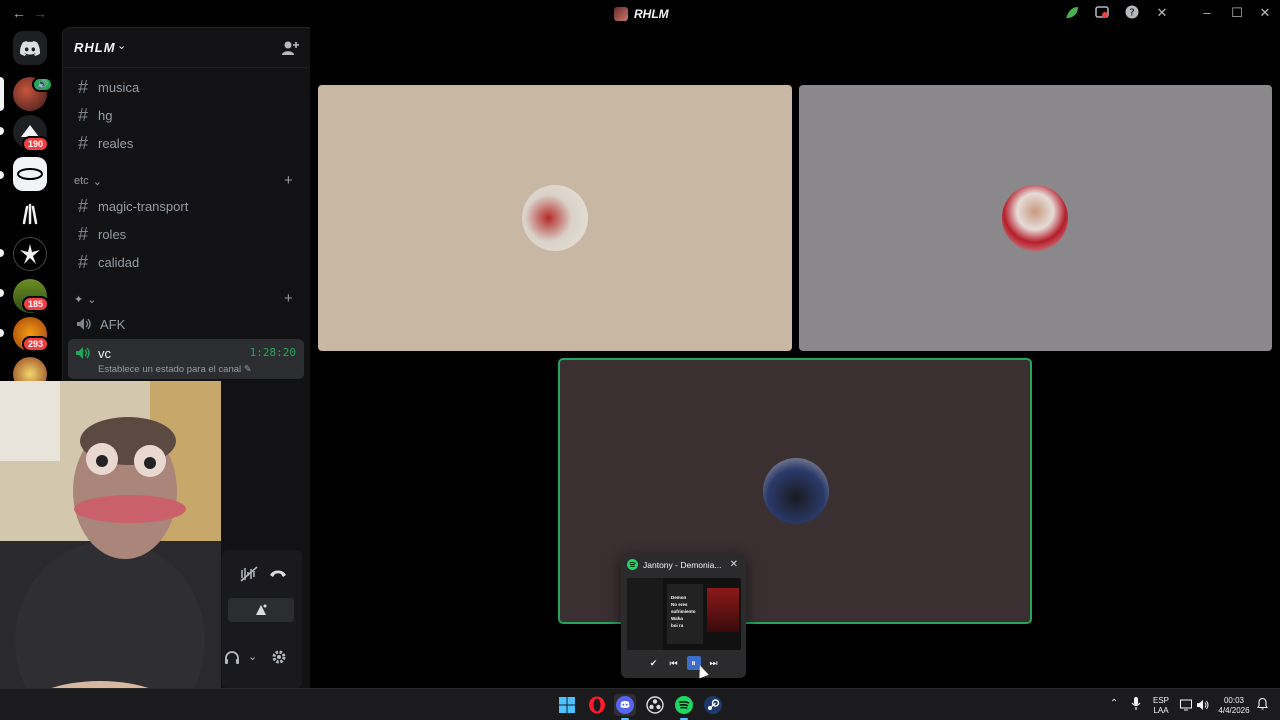 The height and width of the screenshot is (720, 1280). What do you see at coordinates (1136, 706) in the screenshot?
I see `microphone-icon` at bounding box center [1136, 706].